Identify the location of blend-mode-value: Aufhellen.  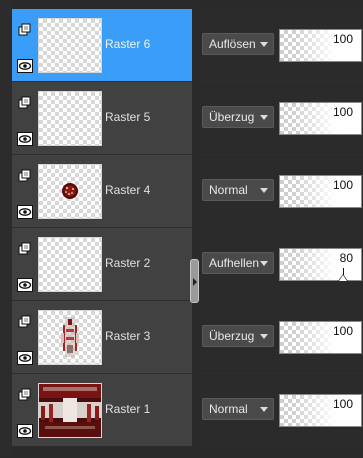
(234, 263).